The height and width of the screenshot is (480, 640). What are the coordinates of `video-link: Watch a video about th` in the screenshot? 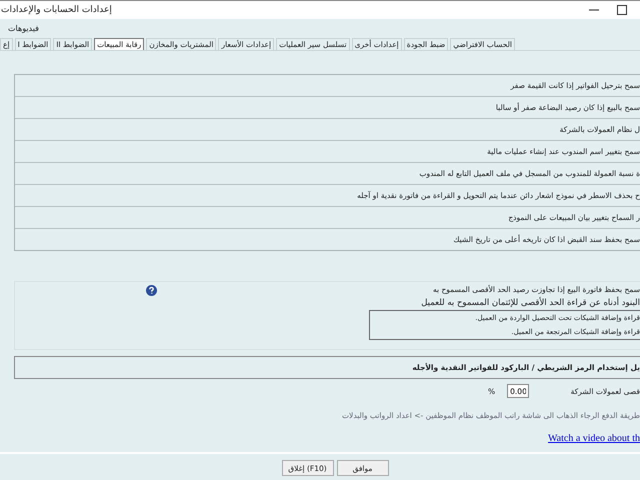 It's located at (594, 438).